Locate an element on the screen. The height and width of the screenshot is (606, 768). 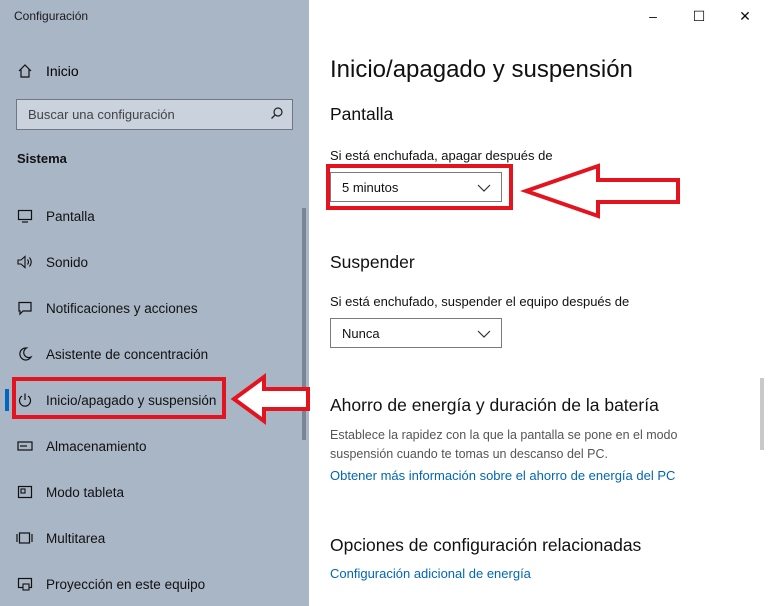
sidebar-item-label: Pantalla is located at coordinates (70, 216).